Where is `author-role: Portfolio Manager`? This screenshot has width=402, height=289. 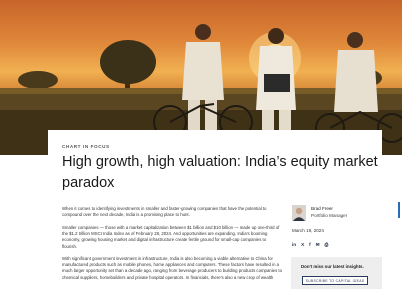
author-role: Portfolio Manager is located at coordinates (329, 215).